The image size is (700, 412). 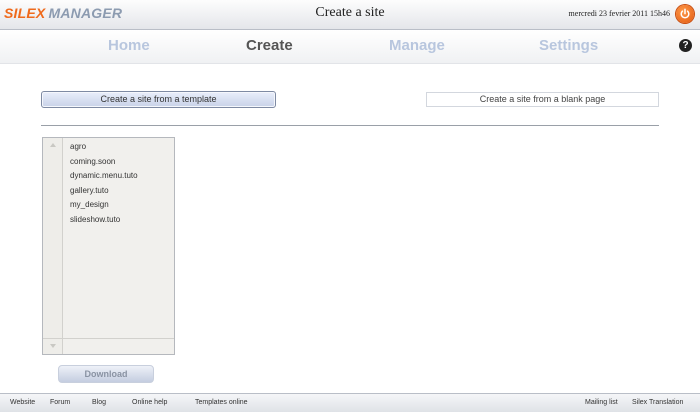 What do you see at coordinates (601, 402) in the screenshot?
I see `footer-link-mailing-list: Mailing list` at bounding box center [601, 402].